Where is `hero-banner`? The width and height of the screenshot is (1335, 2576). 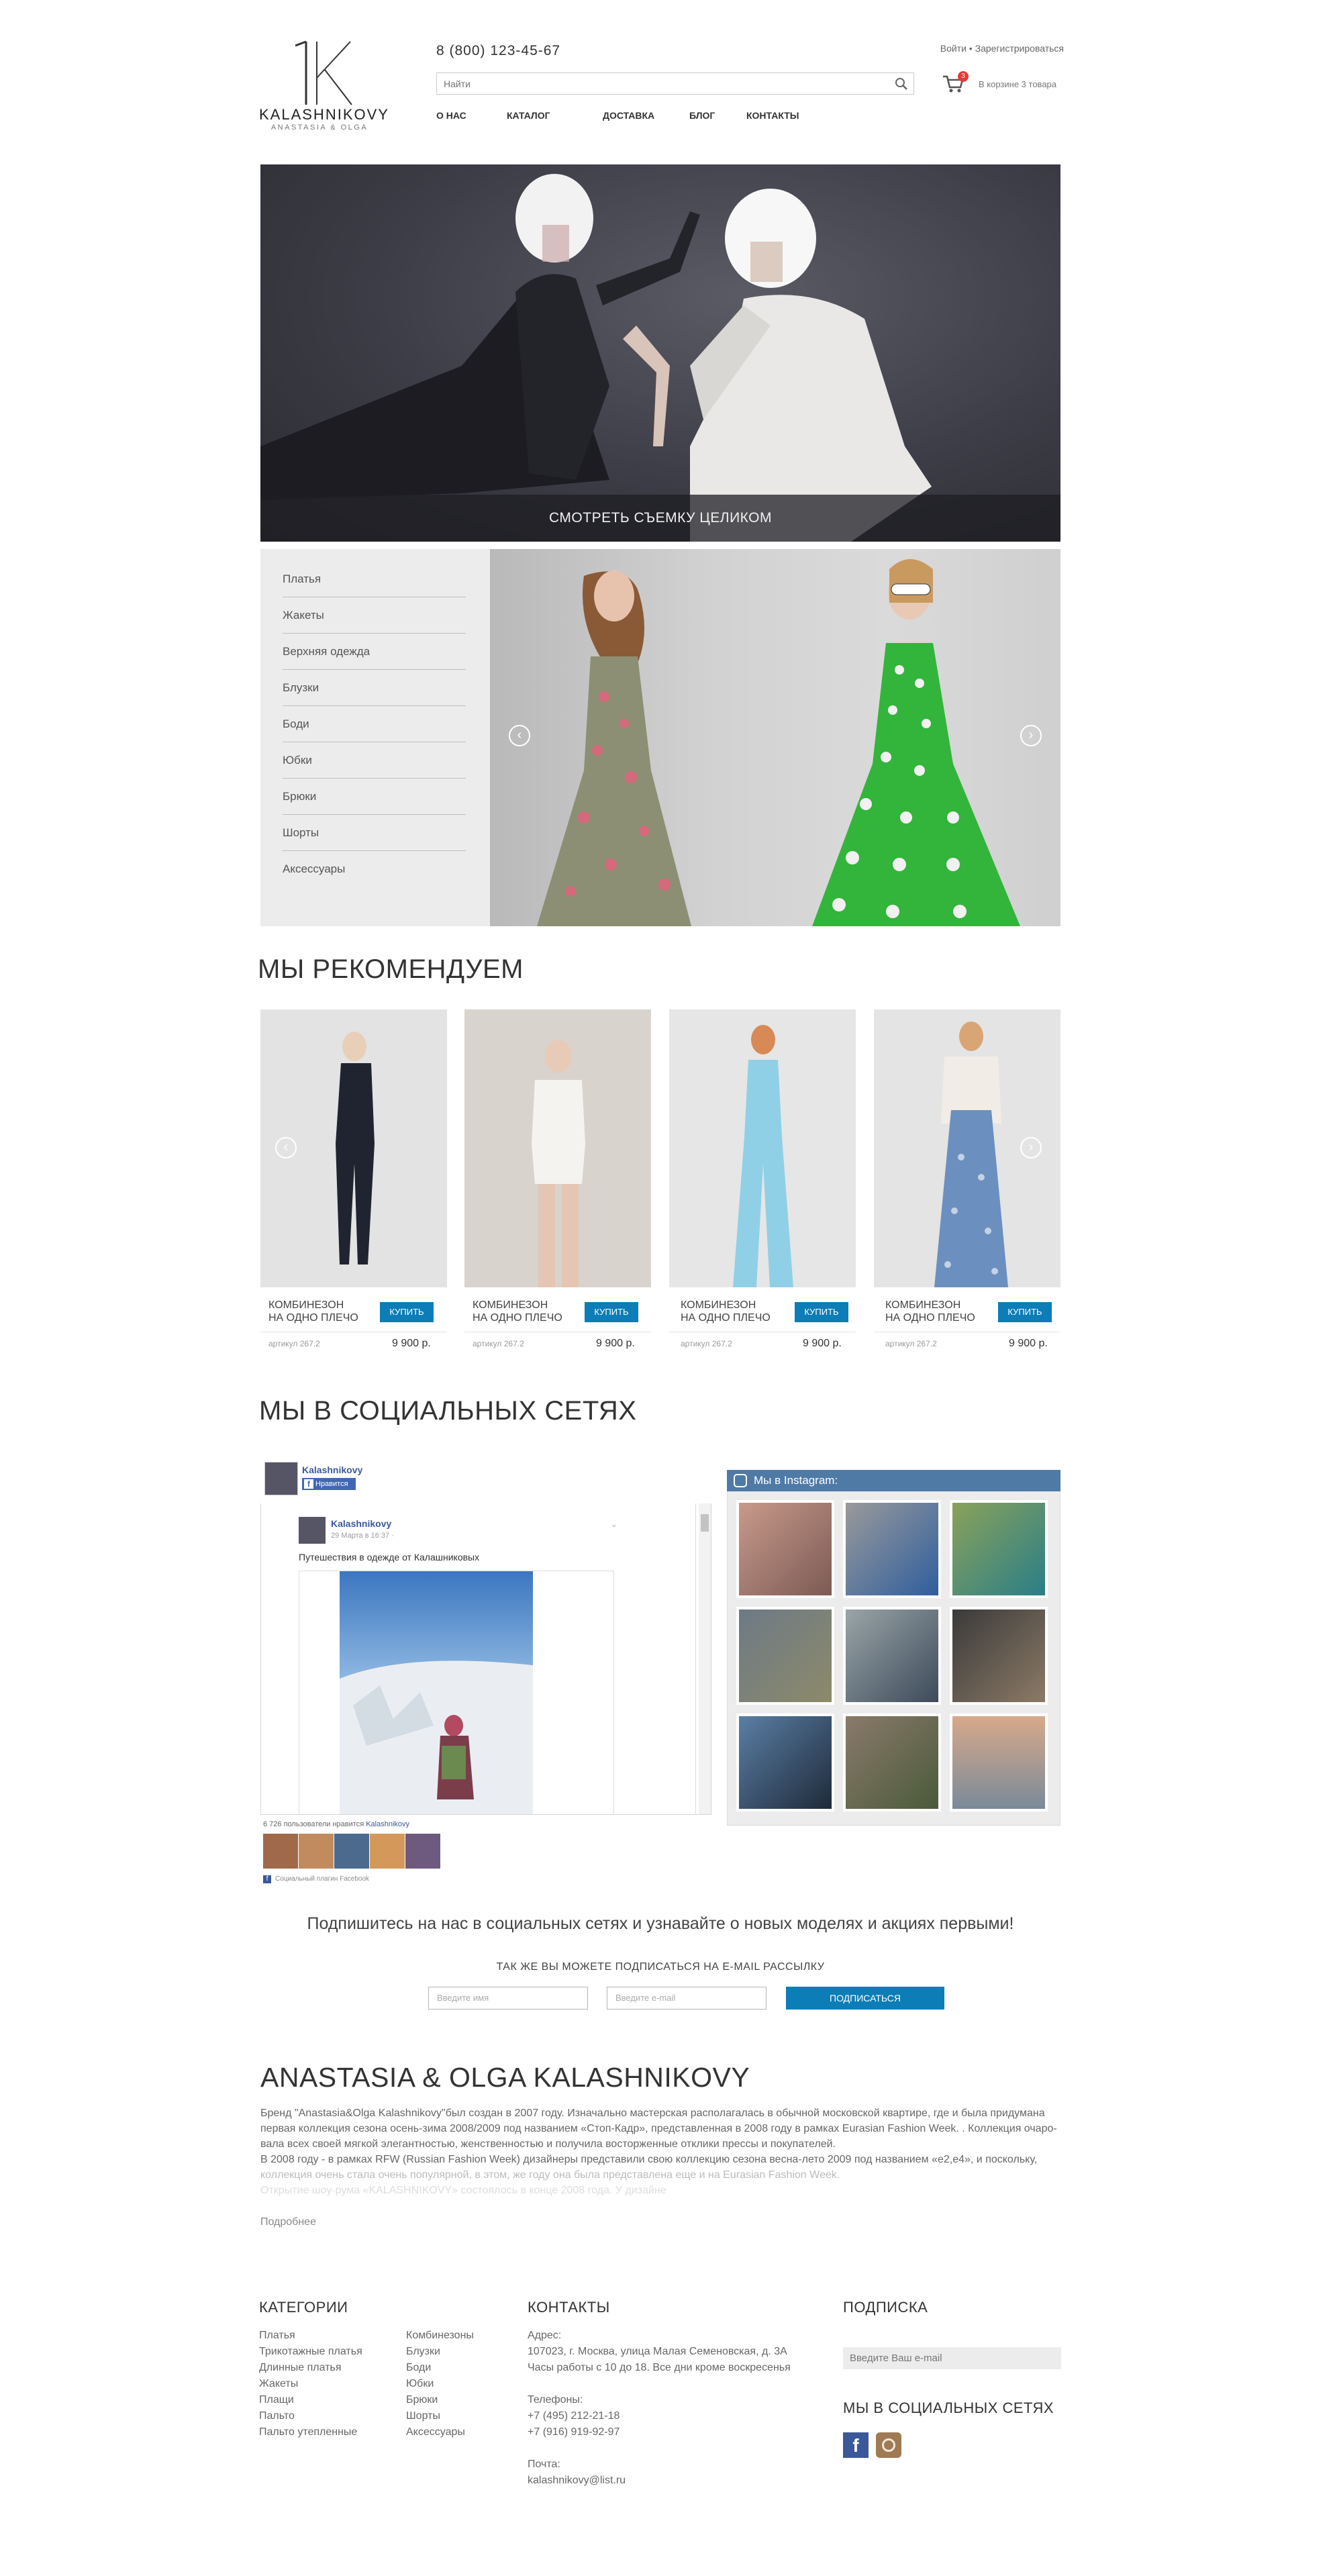 hero-banner is located at coordinates (660, 353).